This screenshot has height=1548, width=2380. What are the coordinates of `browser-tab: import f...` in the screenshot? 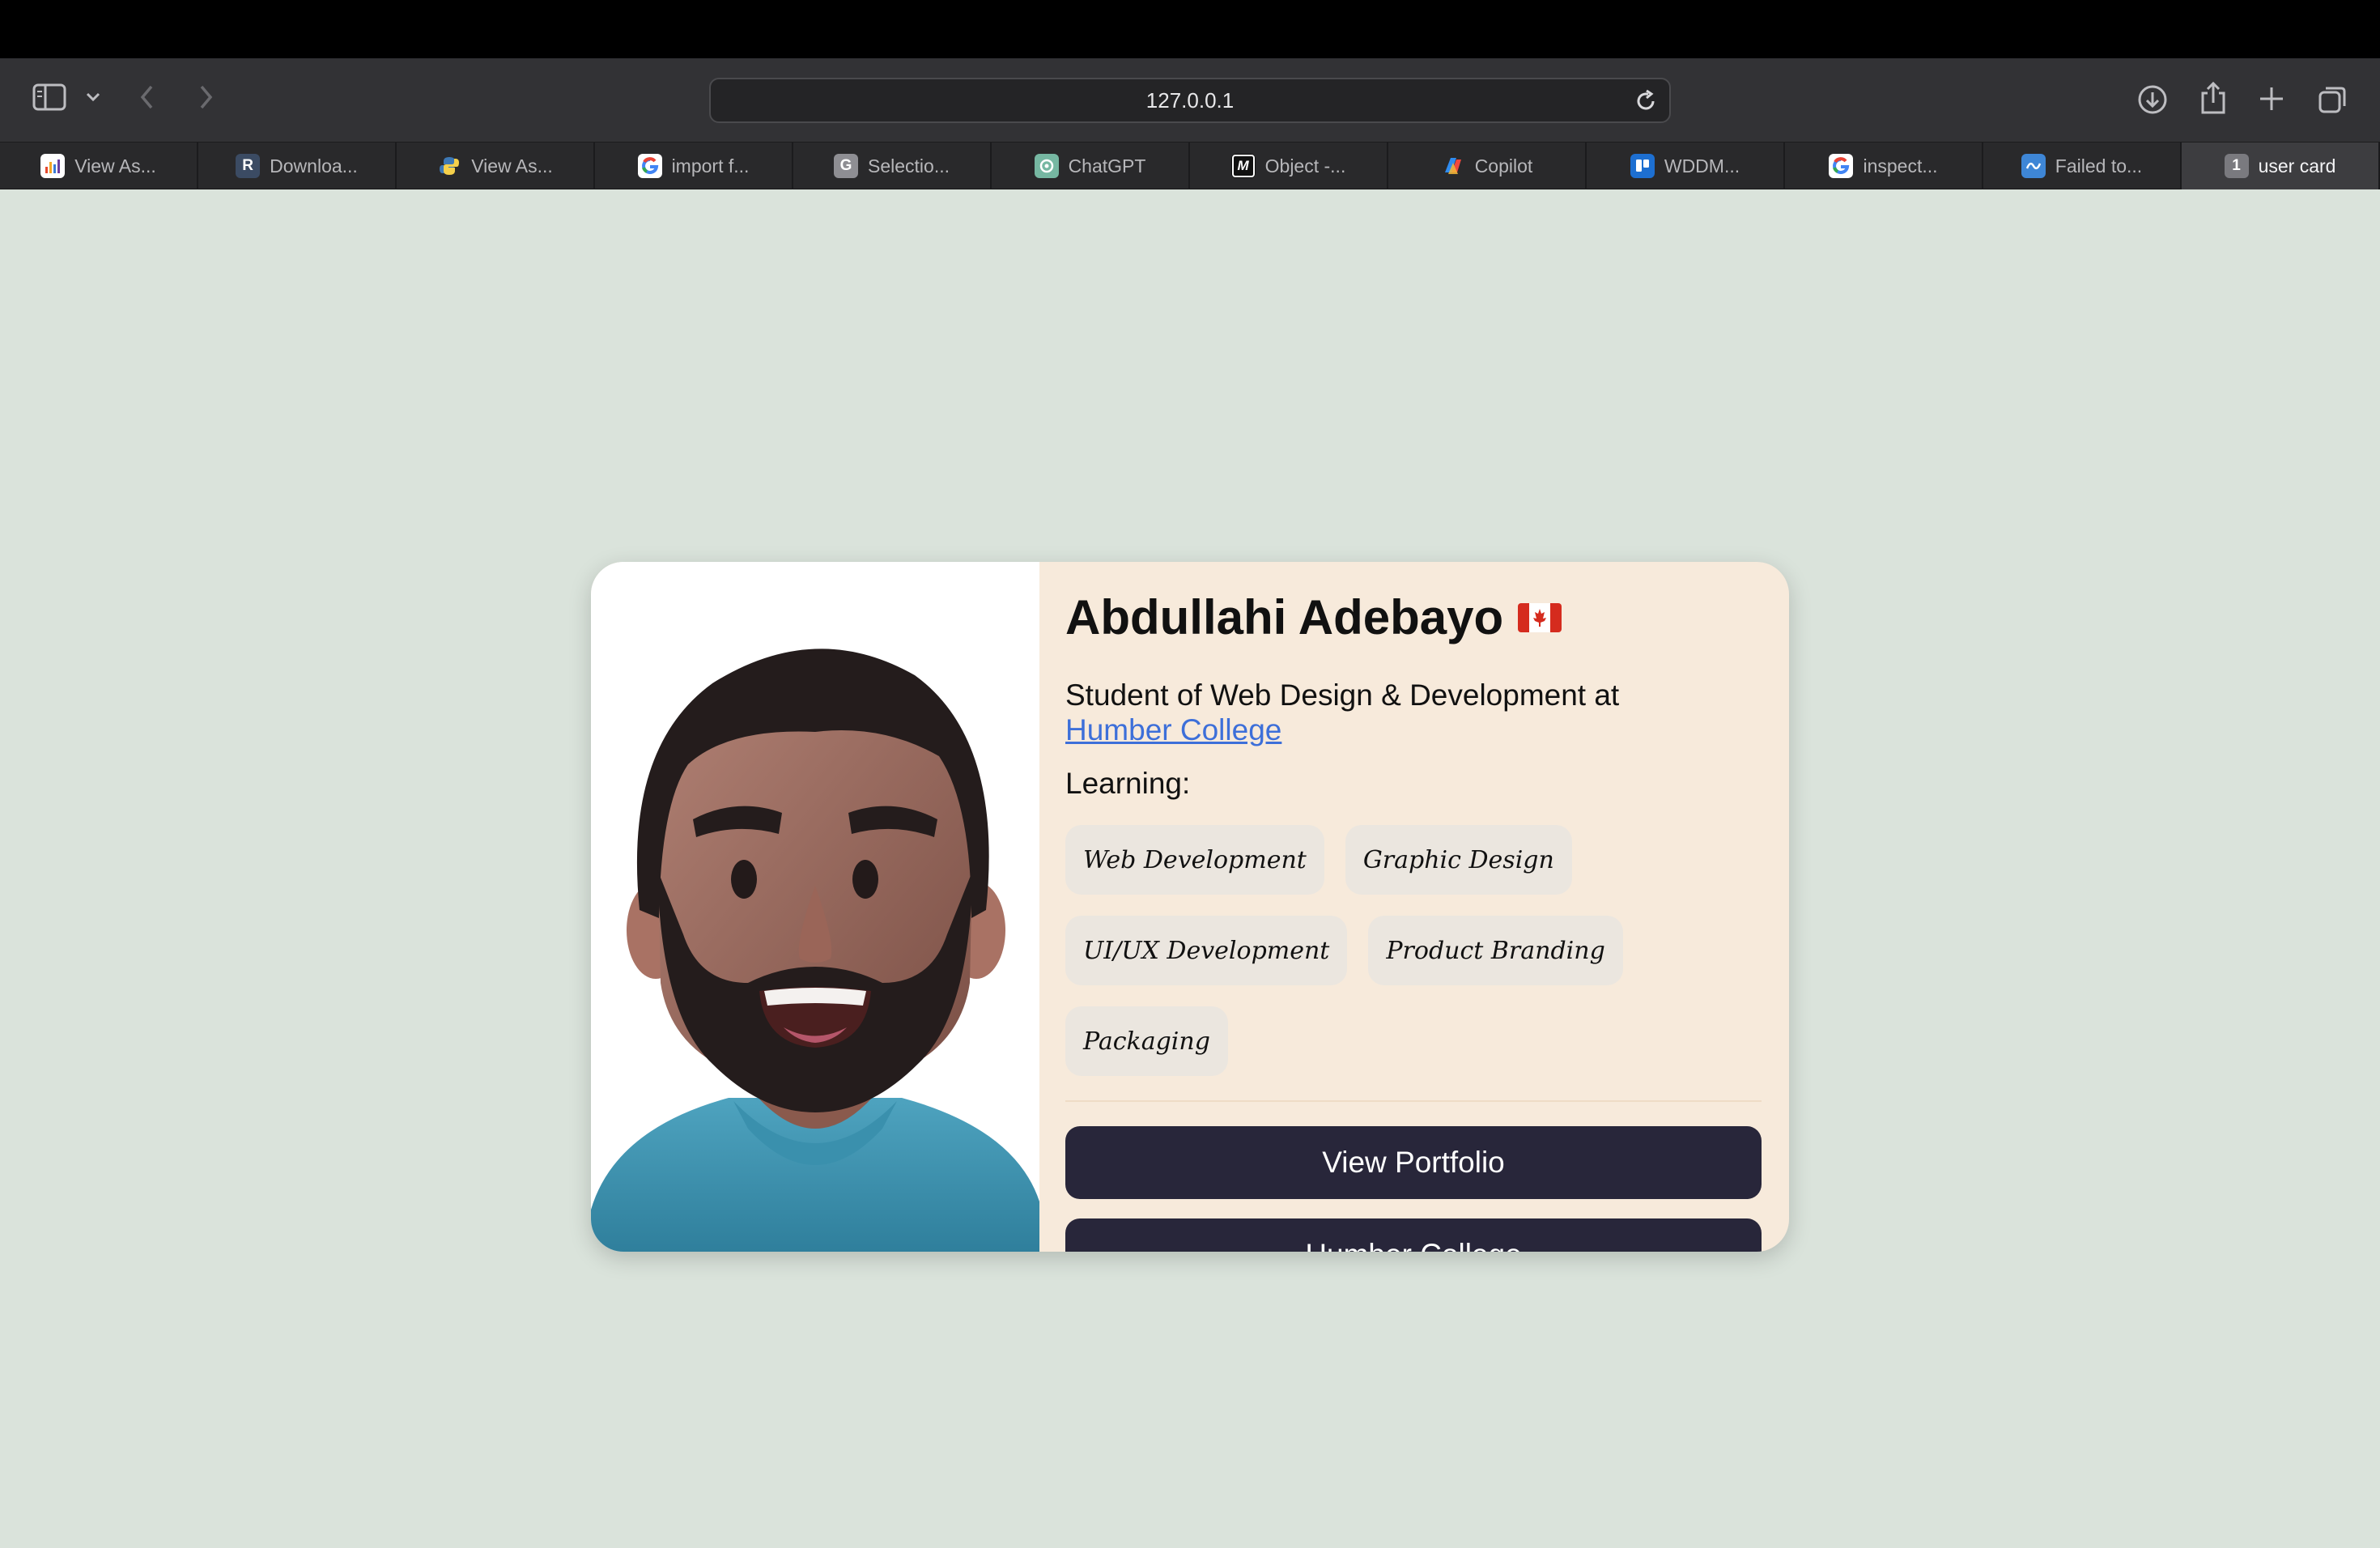 It's located at (694, 166).